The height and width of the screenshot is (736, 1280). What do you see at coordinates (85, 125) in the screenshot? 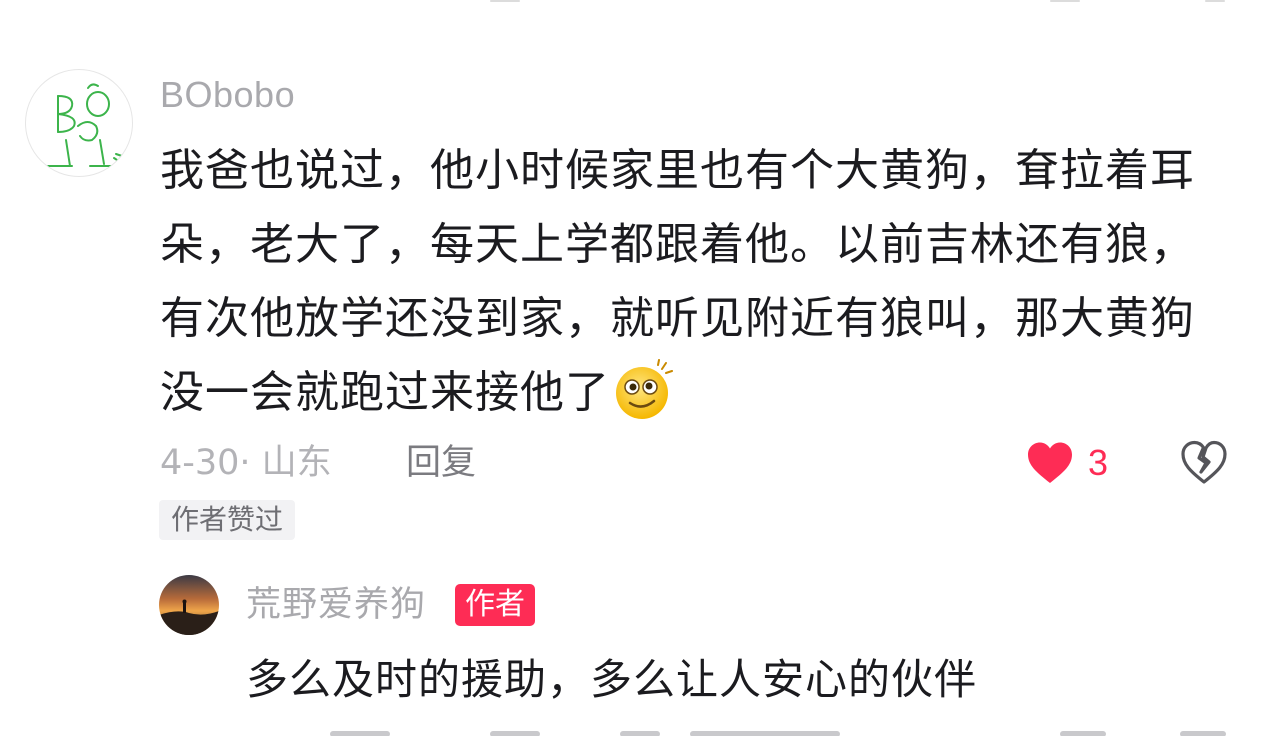
I see `avatar-drawing` at bounding box center [85, 125].